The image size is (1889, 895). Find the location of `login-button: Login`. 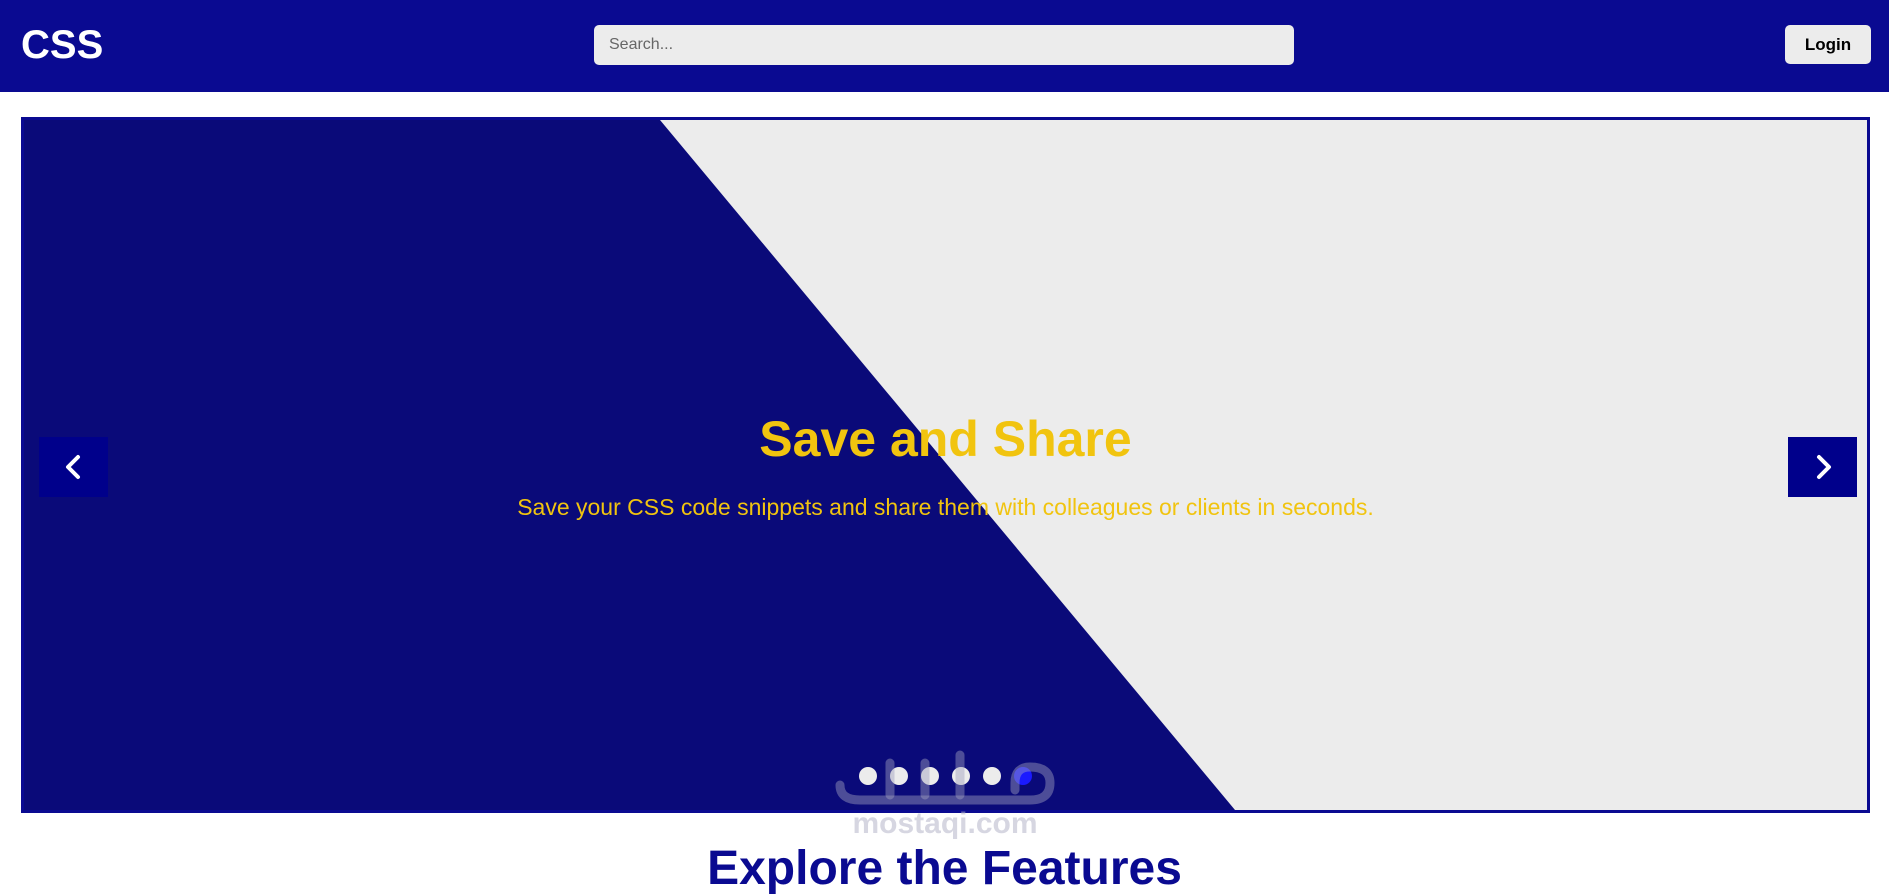

login-button: Login is located at coordinates (1828, 44).